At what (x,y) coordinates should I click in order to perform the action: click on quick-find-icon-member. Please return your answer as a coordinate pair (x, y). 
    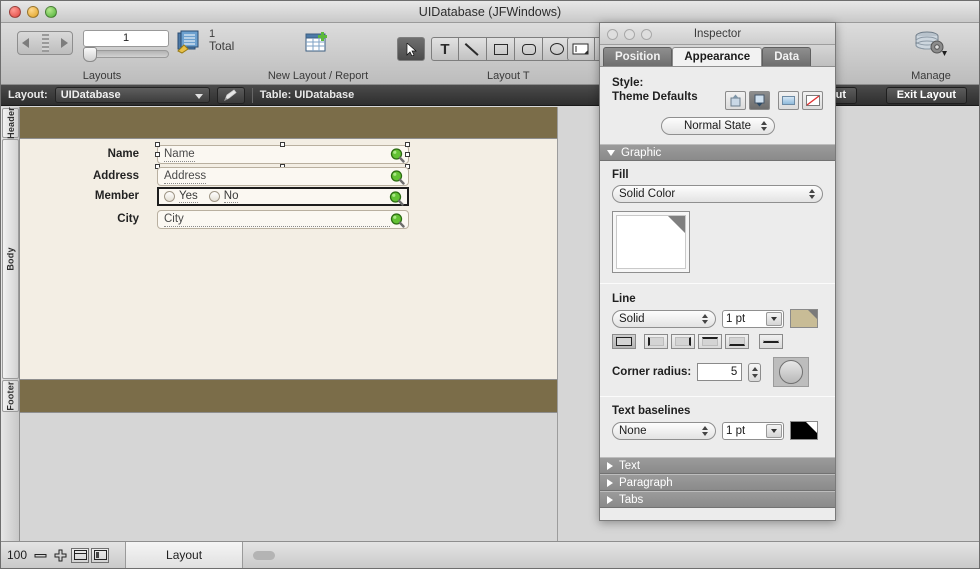
    Looking at the image, I should click on (396, 200).